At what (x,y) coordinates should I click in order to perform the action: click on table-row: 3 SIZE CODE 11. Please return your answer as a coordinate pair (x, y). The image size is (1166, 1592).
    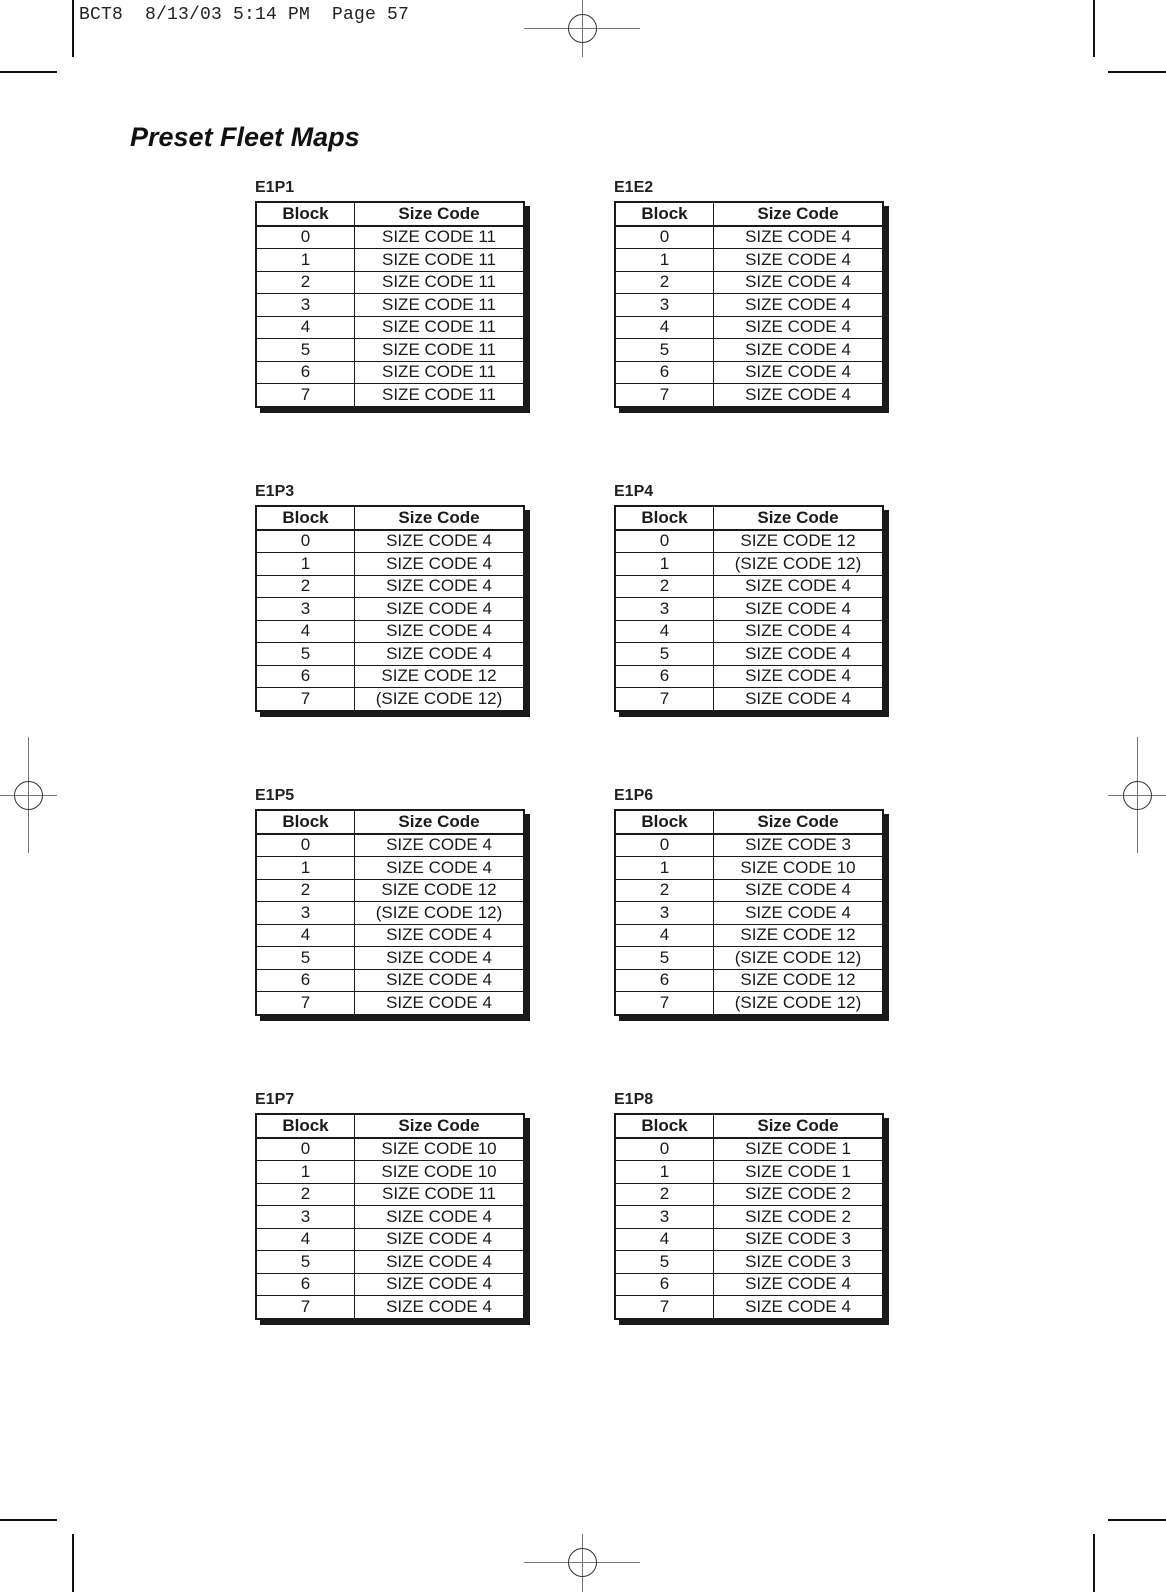
    Looking at the image, I should click on (390, 305).